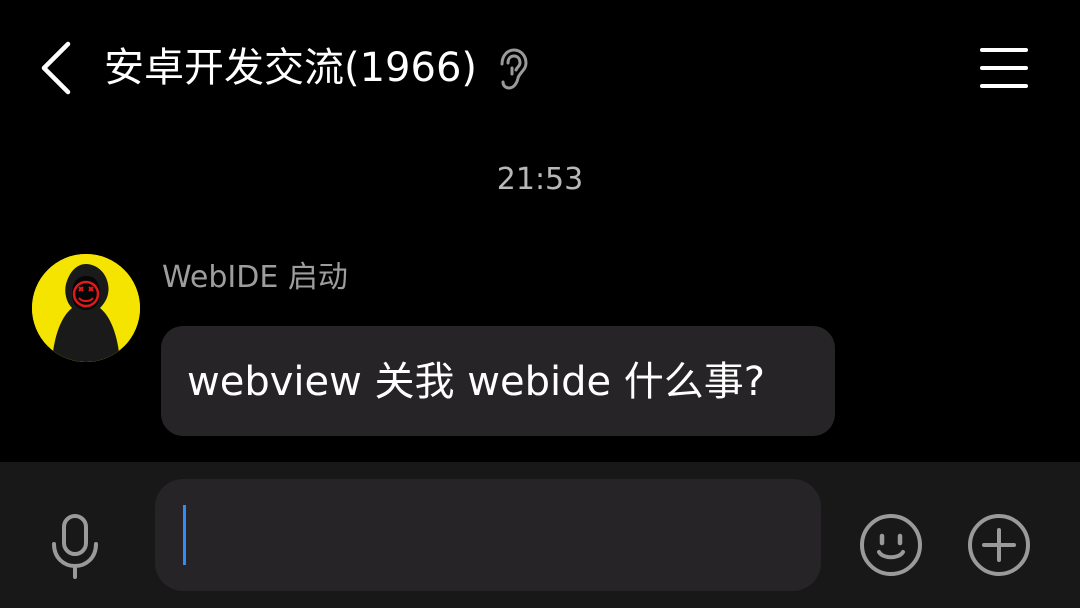  What do you see at coordinates (513, 69) in the screenshot?
I see `ear-icon` at bounding box center [513, 69].